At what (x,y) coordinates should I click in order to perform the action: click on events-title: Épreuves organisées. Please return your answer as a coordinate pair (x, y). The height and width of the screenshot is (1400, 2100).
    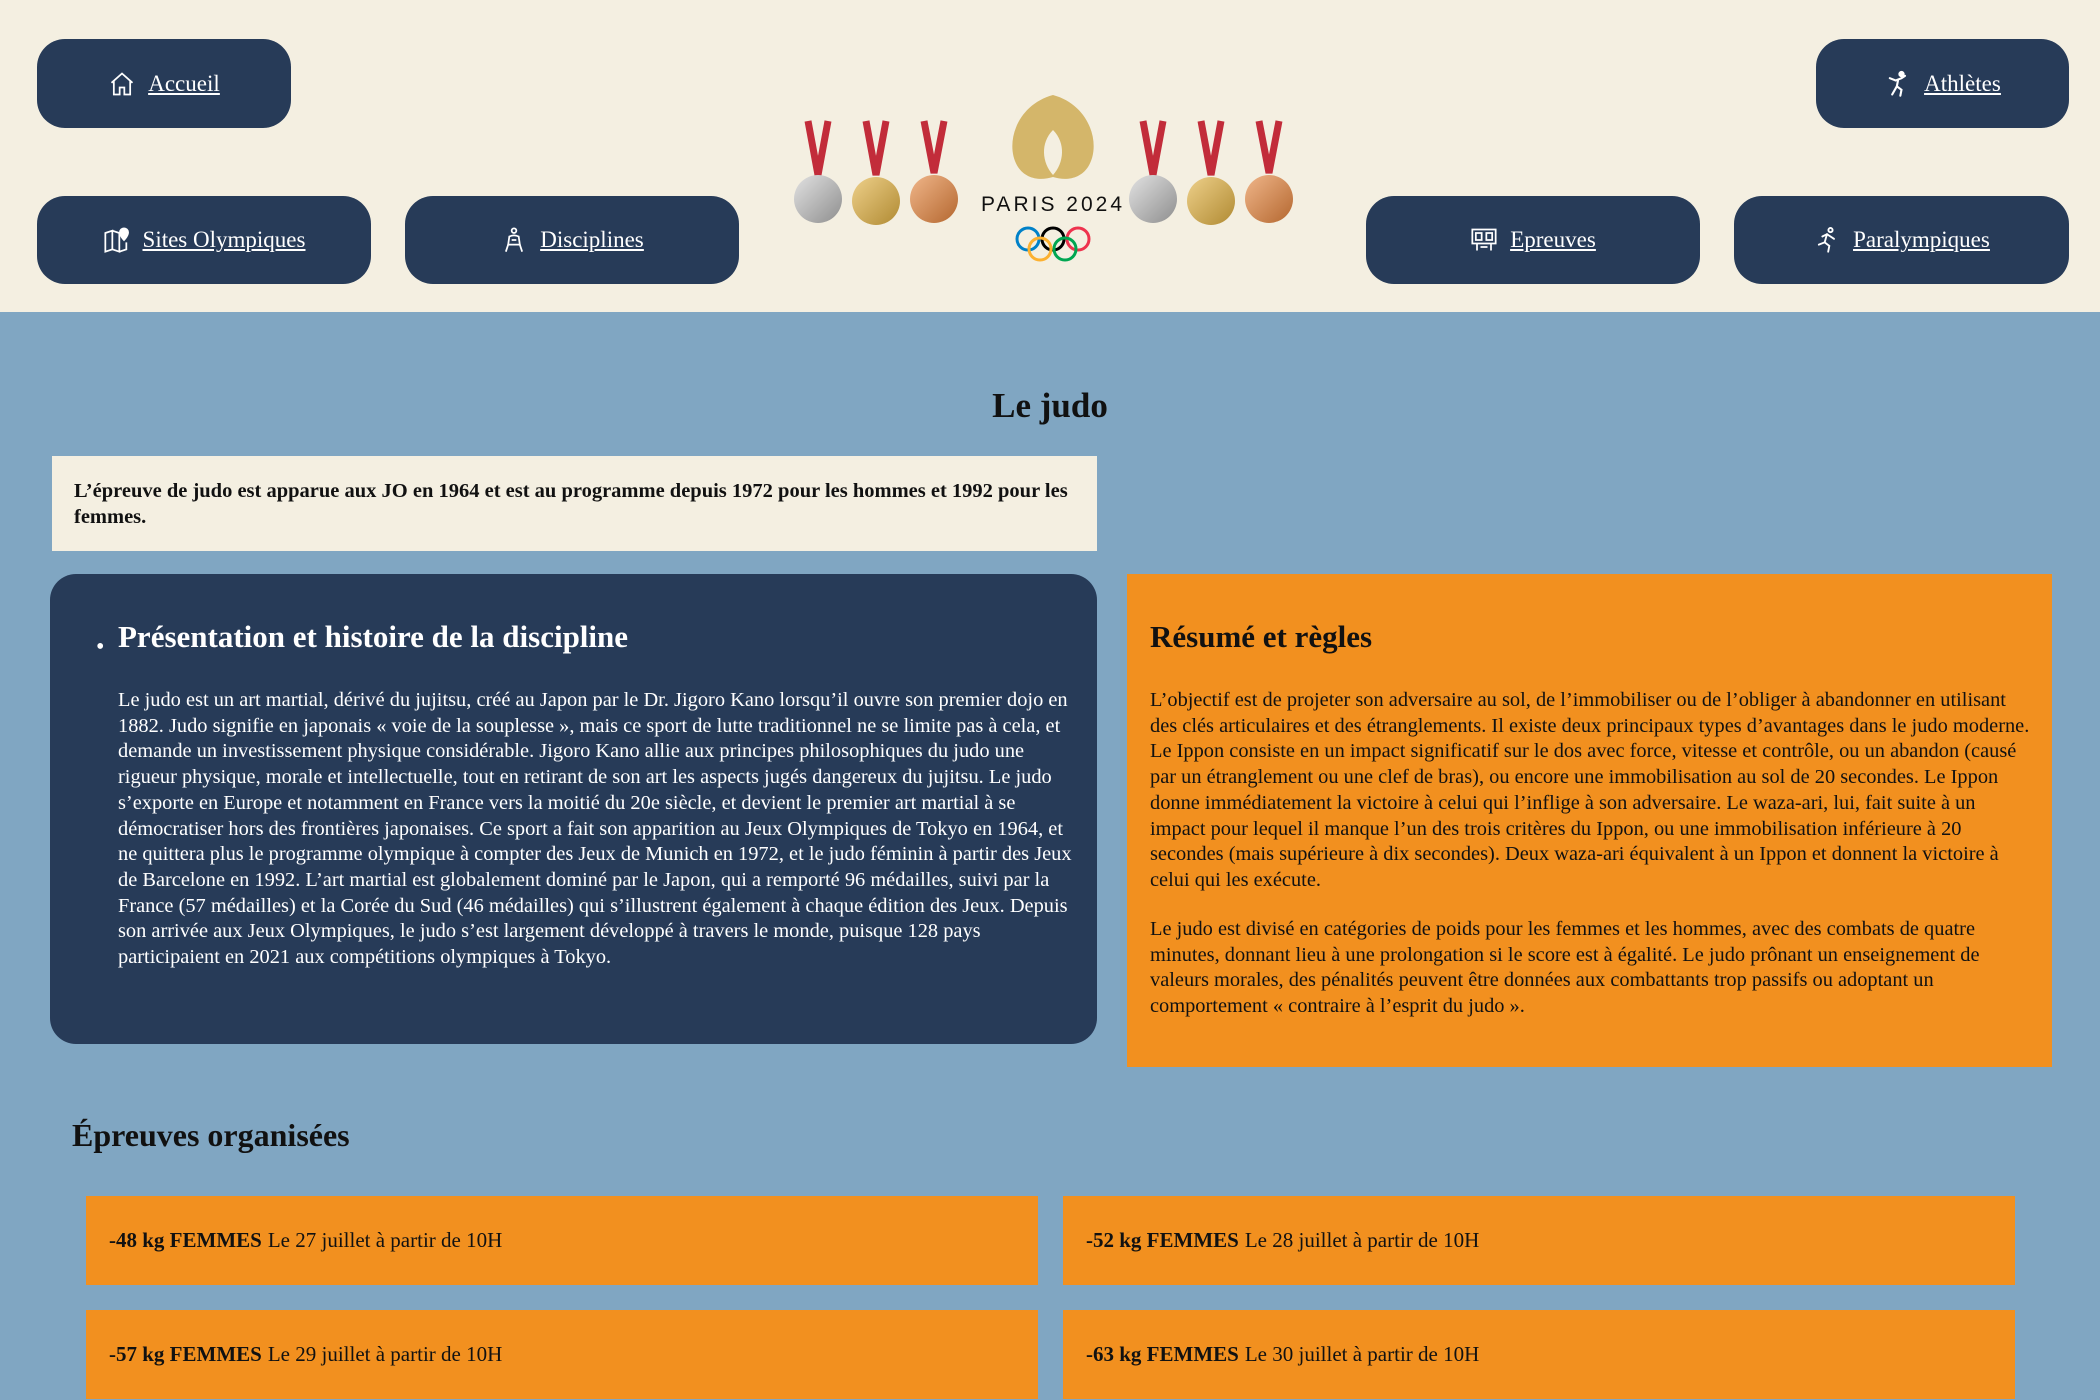
    Looking at the image, I should click on (211, 1135).